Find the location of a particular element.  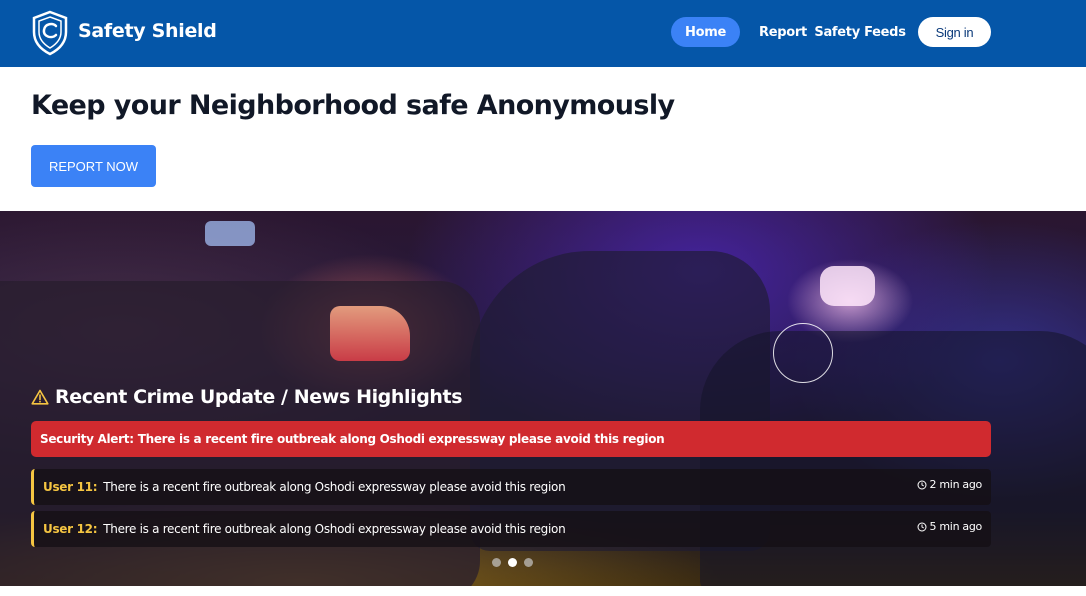

feed-time: 5 min ago is located at coordinates (950, 526).